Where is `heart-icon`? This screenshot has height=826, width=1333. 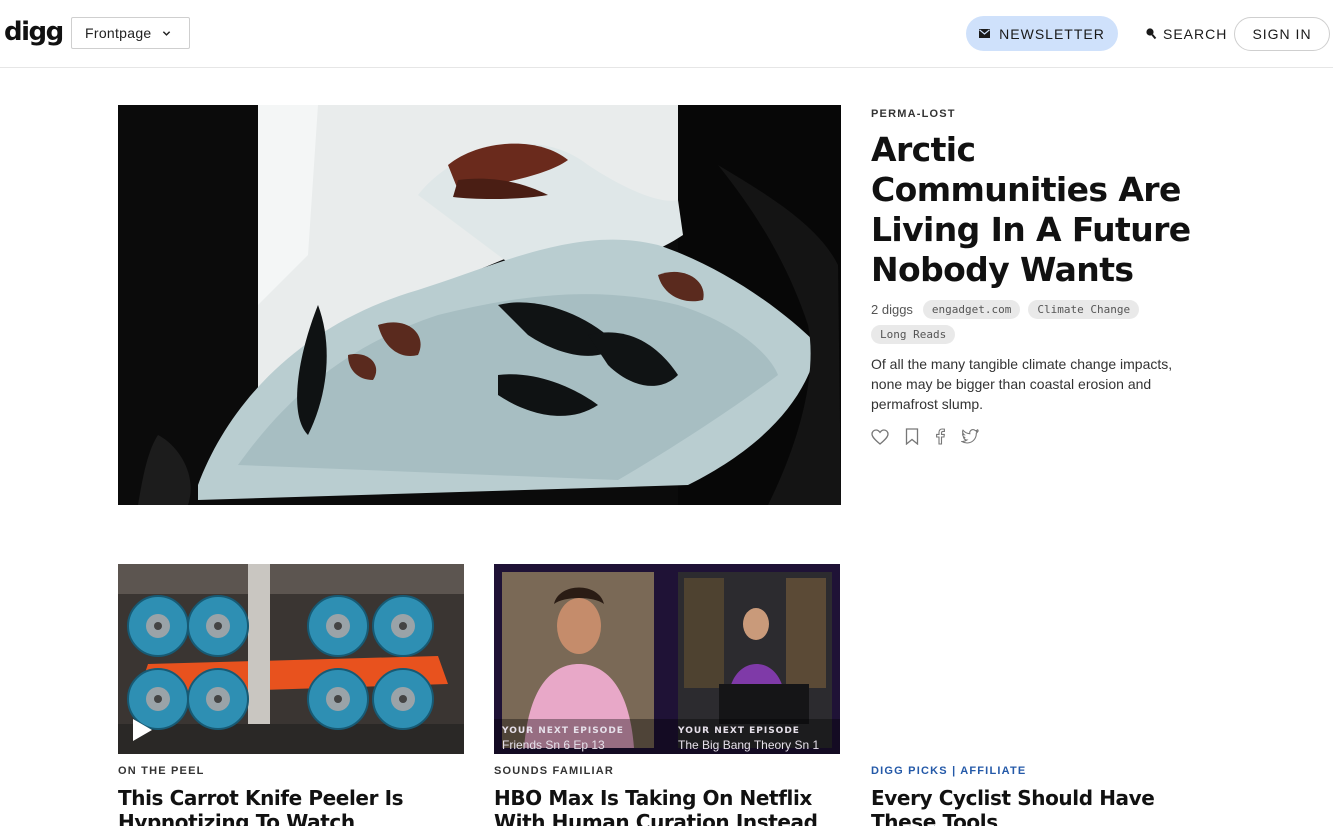 heart-icon is located at coordinates (880, 436).